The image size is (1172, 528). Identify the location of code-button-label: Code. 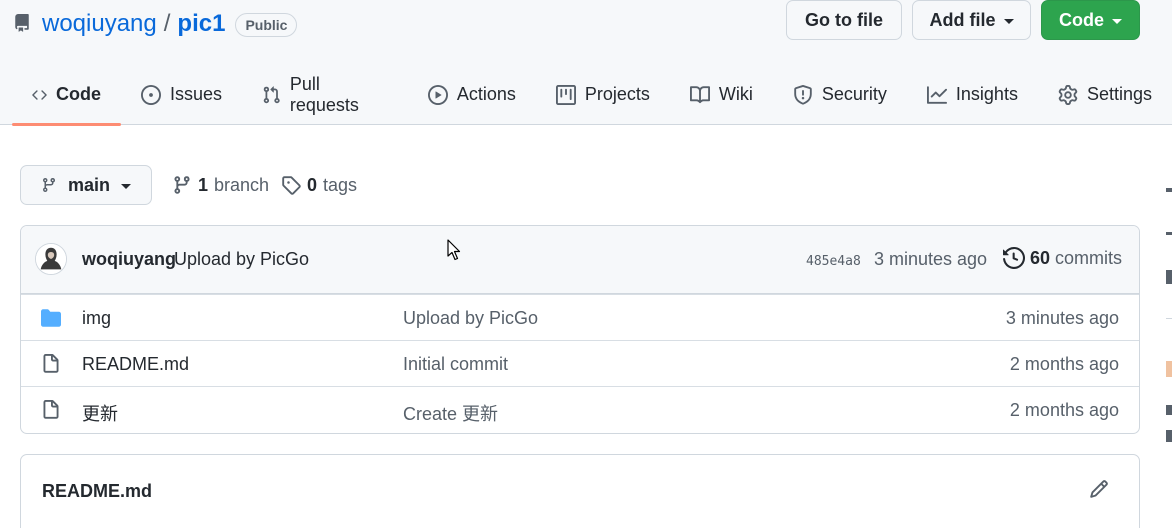
(1081, 19).